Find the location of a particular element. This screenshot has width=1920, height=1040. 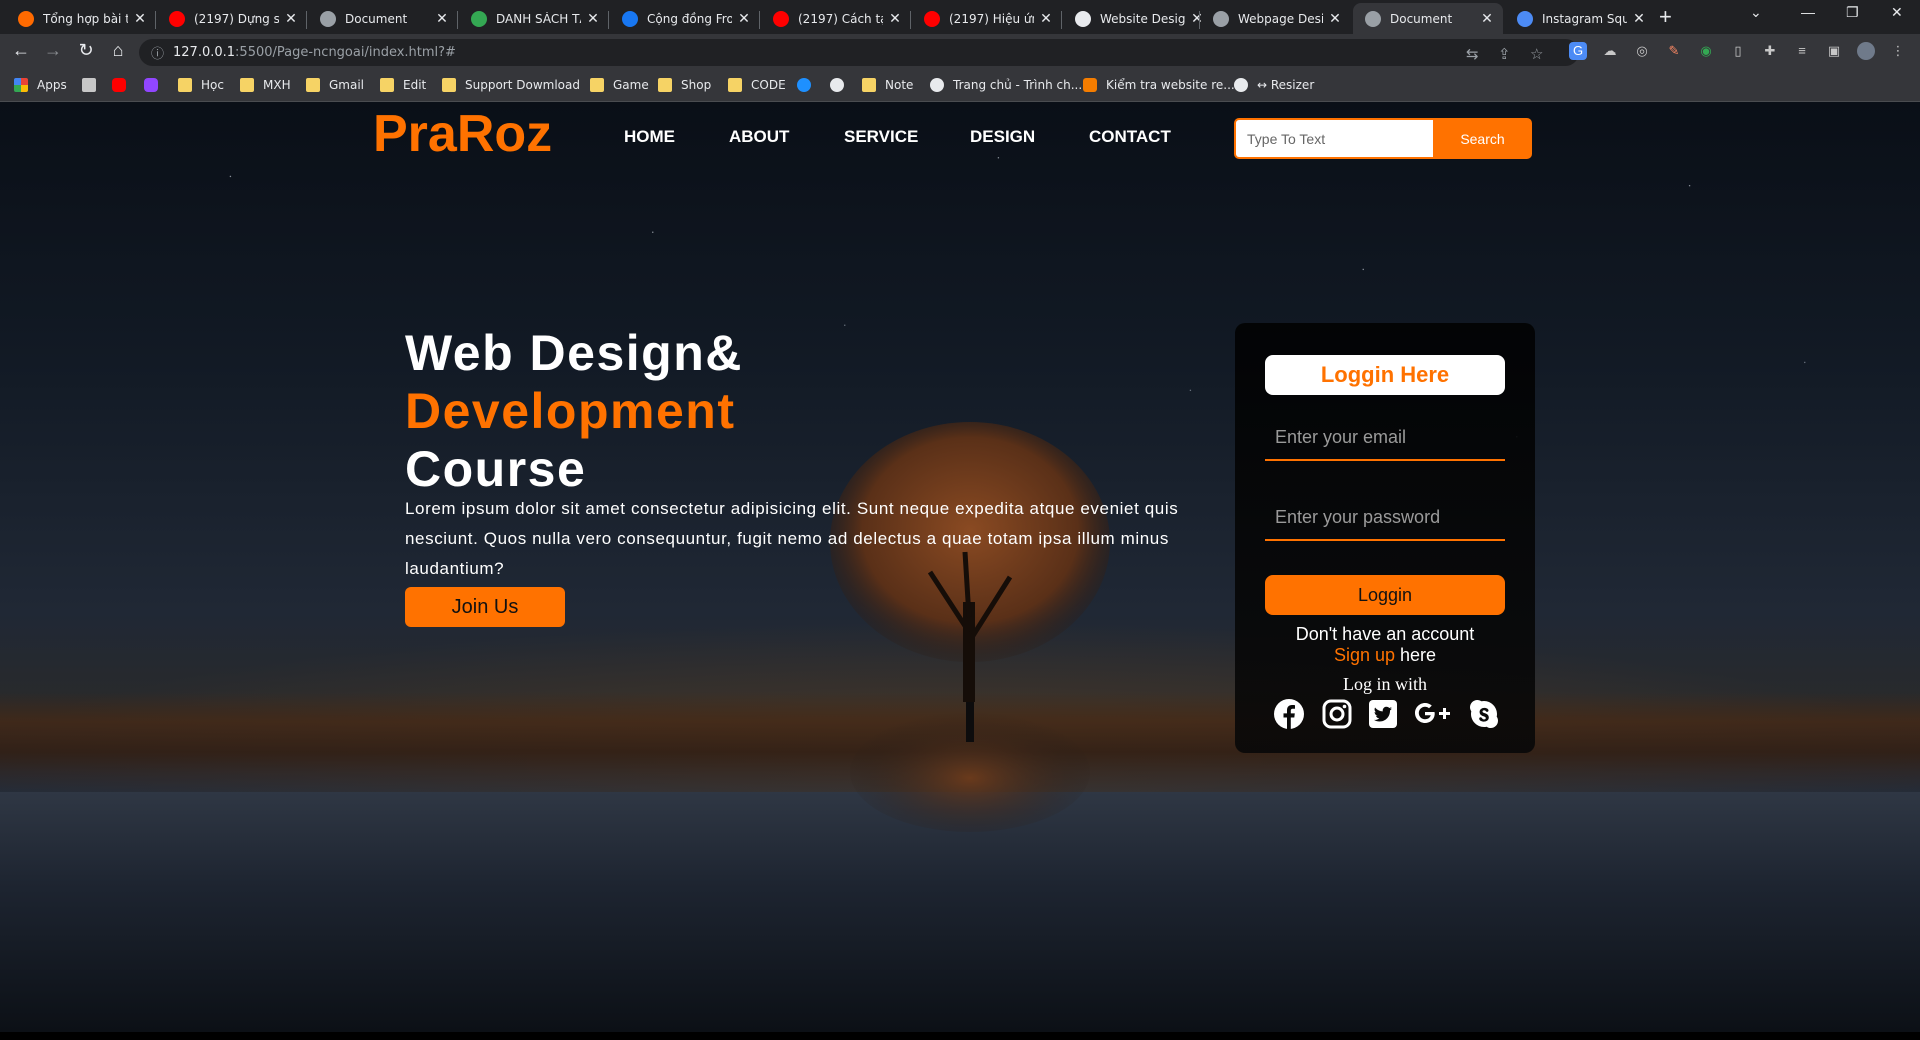

home-button: ⌂ is located at coordinates (118, 50).